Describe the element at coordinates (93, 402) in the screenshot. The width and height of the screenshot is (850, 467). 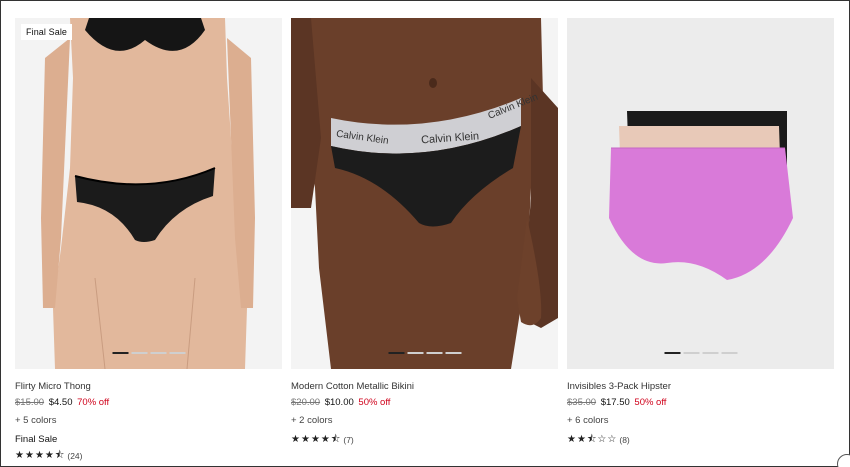
I see `discount-label: 70% off` at that location.